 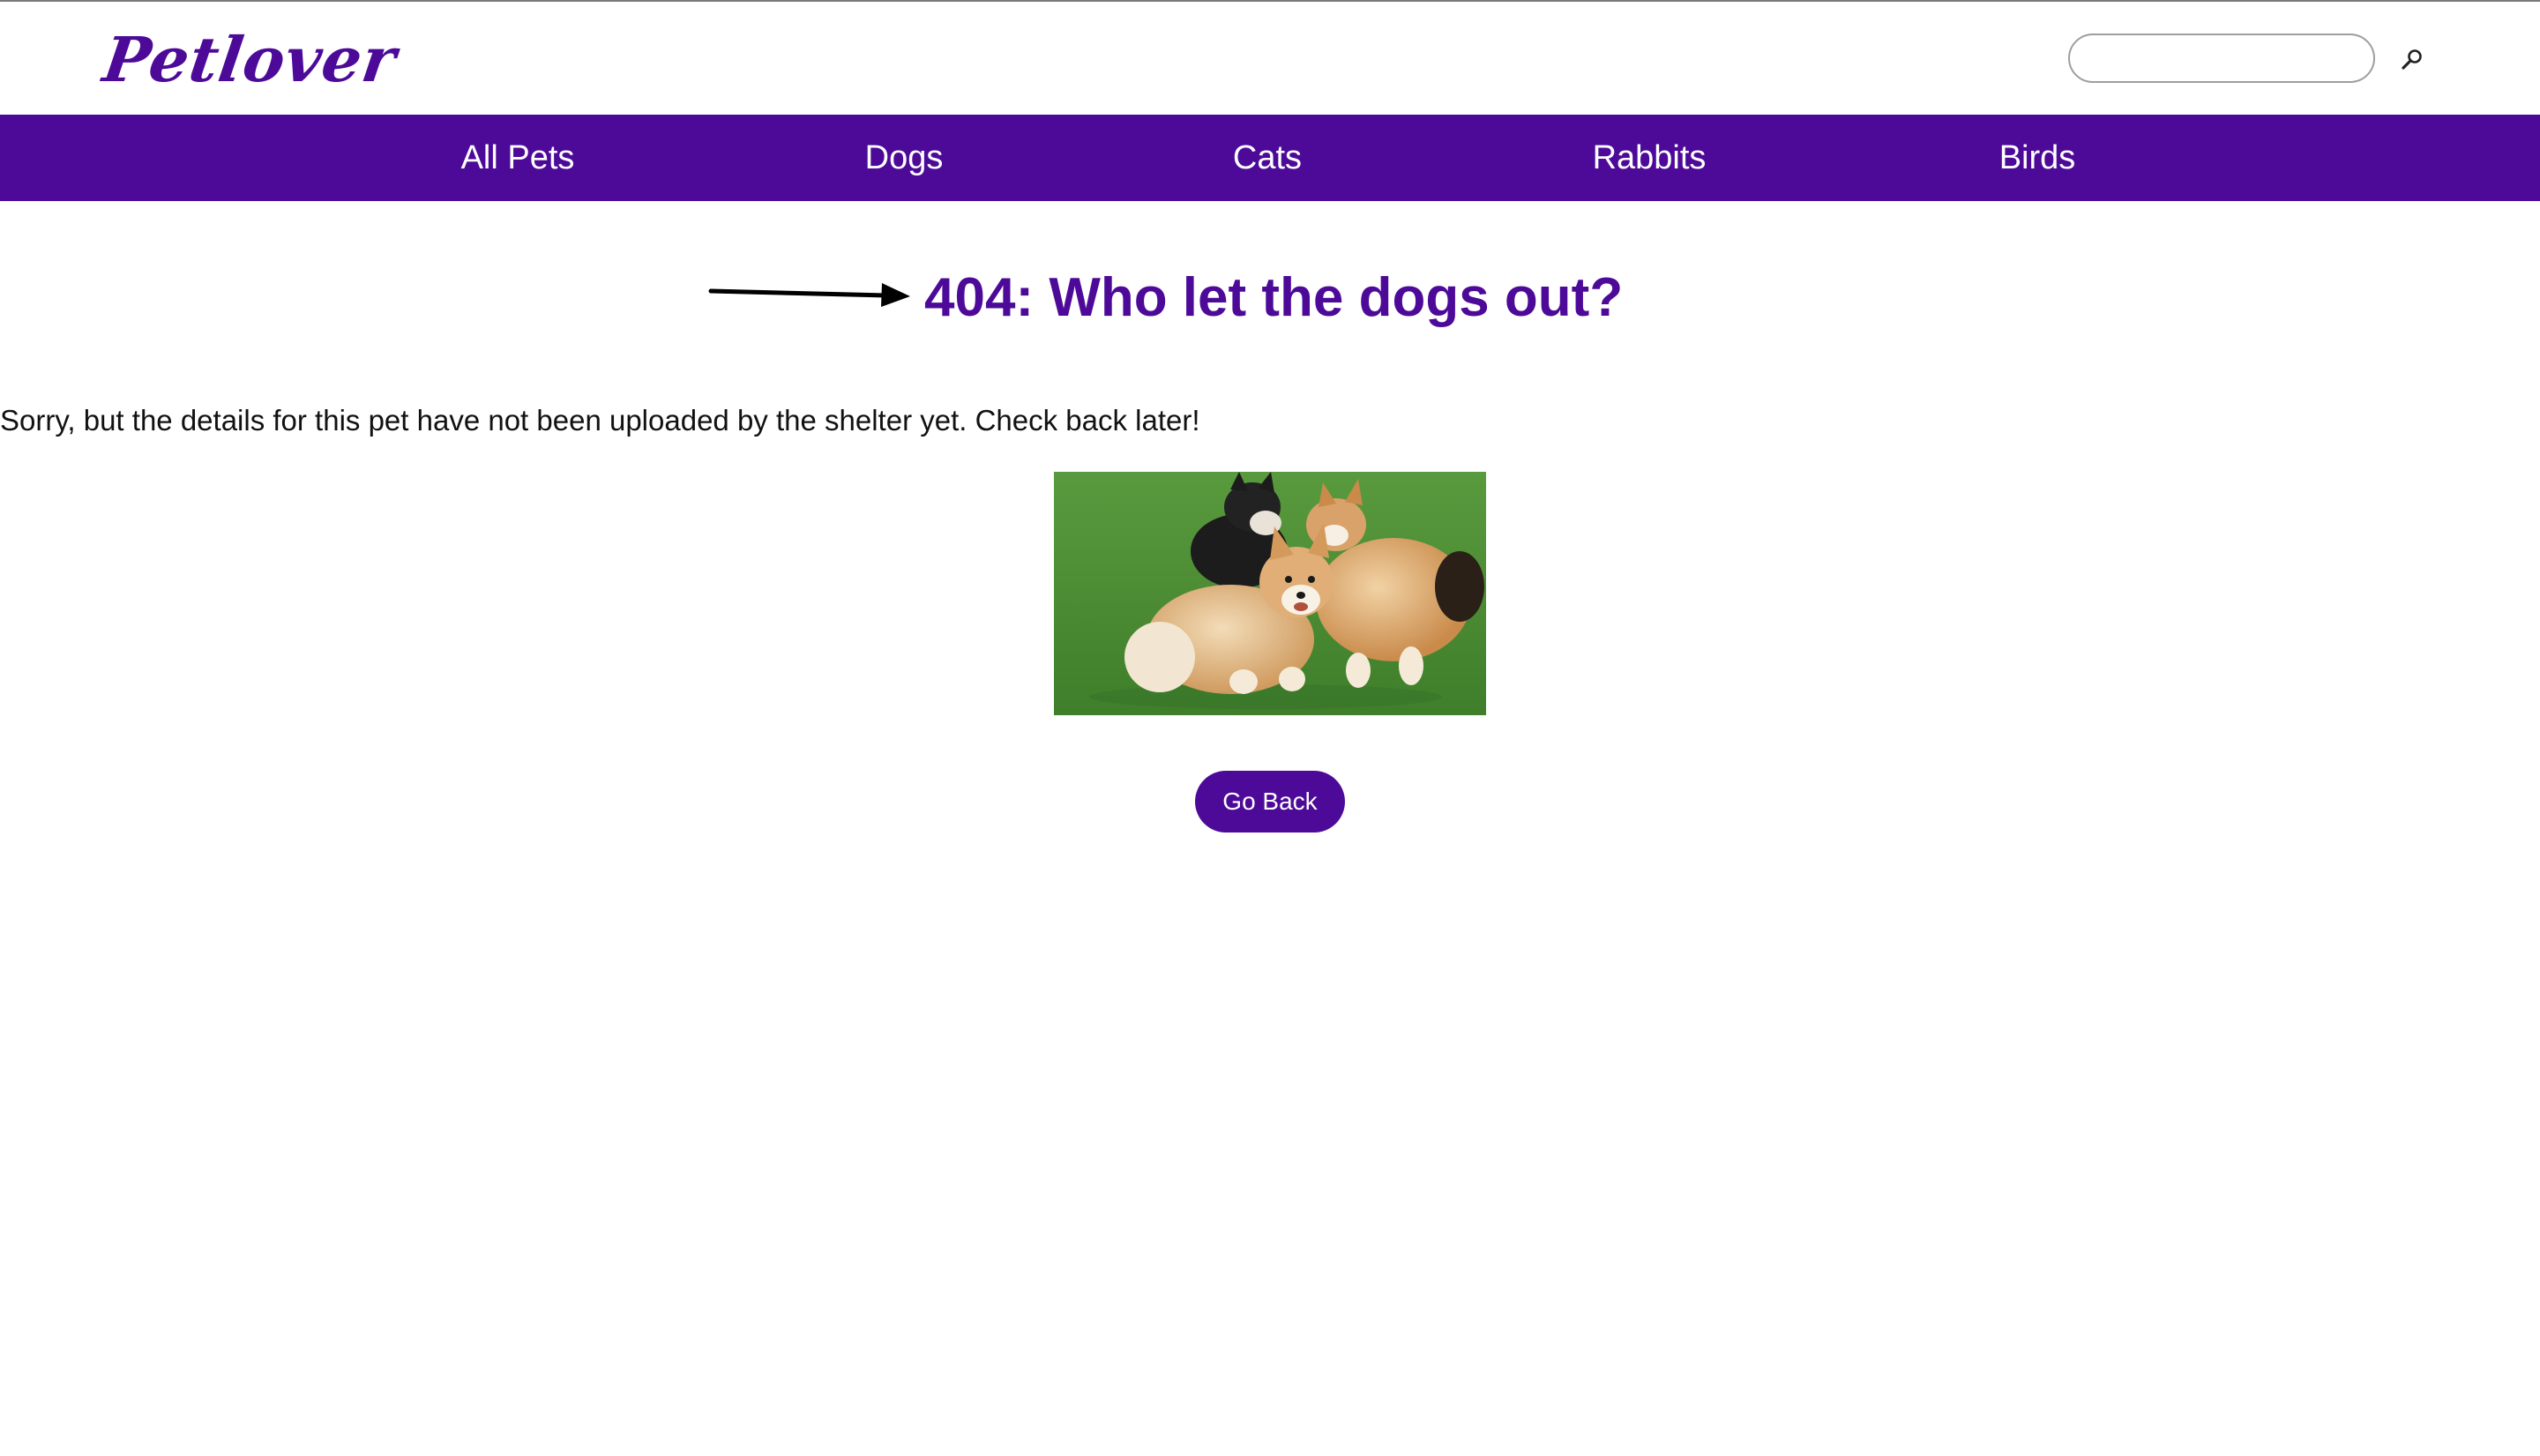 I want to click on site-logo: Petlover, so click(x=250, y=59).